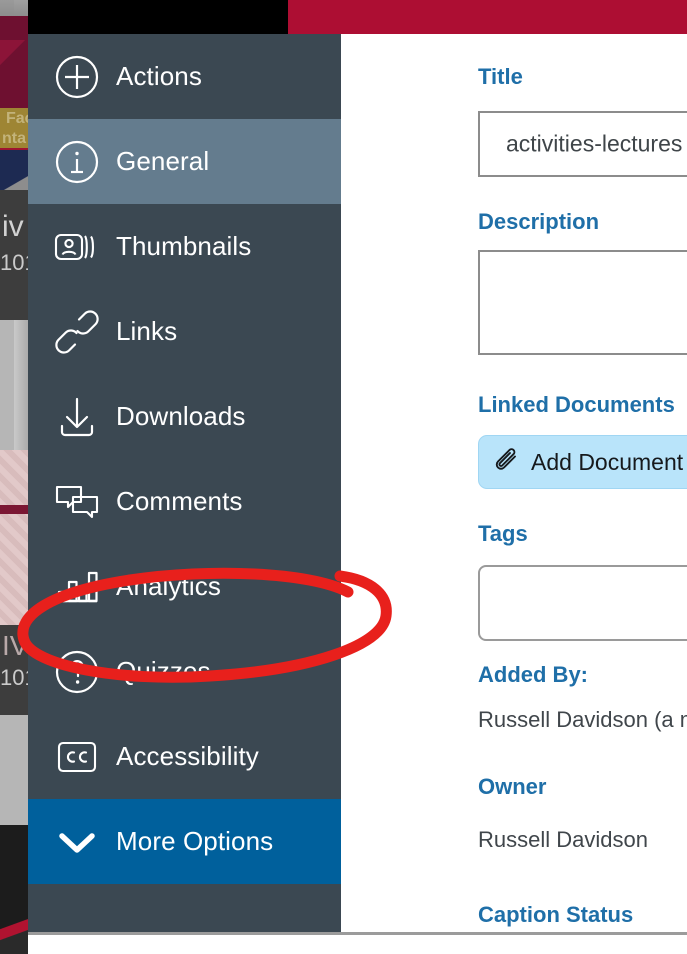  Describe the element at coordinates (512, 786) in the screenshot. I see `owner-label: Owner` at that location.